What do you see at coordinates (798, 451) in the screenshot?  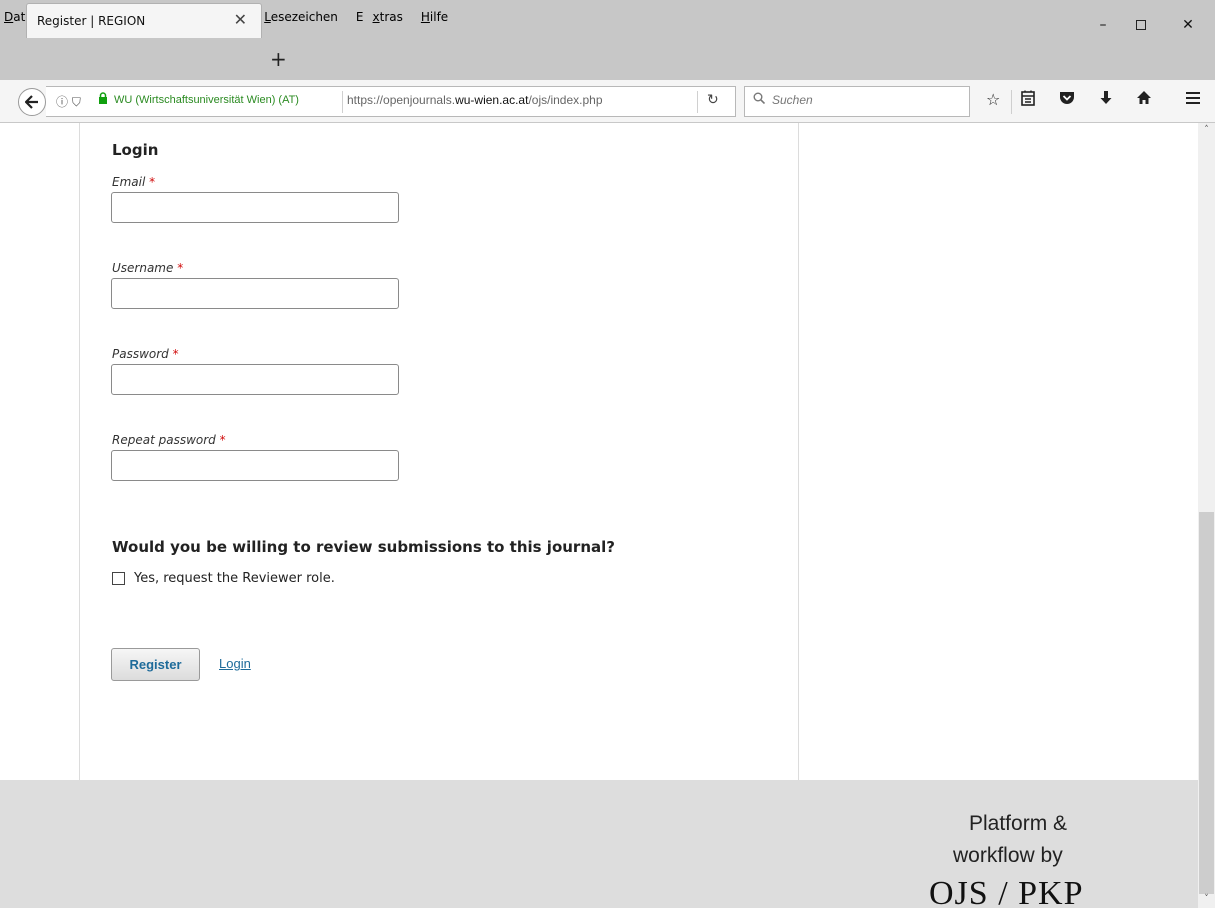 I see `sidebar-column-border` at bounding box center [798, 451].